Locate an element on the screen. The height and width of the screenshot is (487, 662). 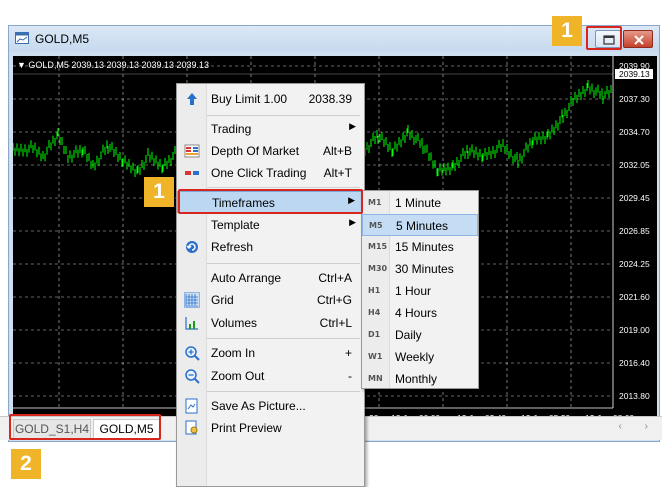
menu-item-zoom-in: Zoom In + is located at coordinates (270, 353).